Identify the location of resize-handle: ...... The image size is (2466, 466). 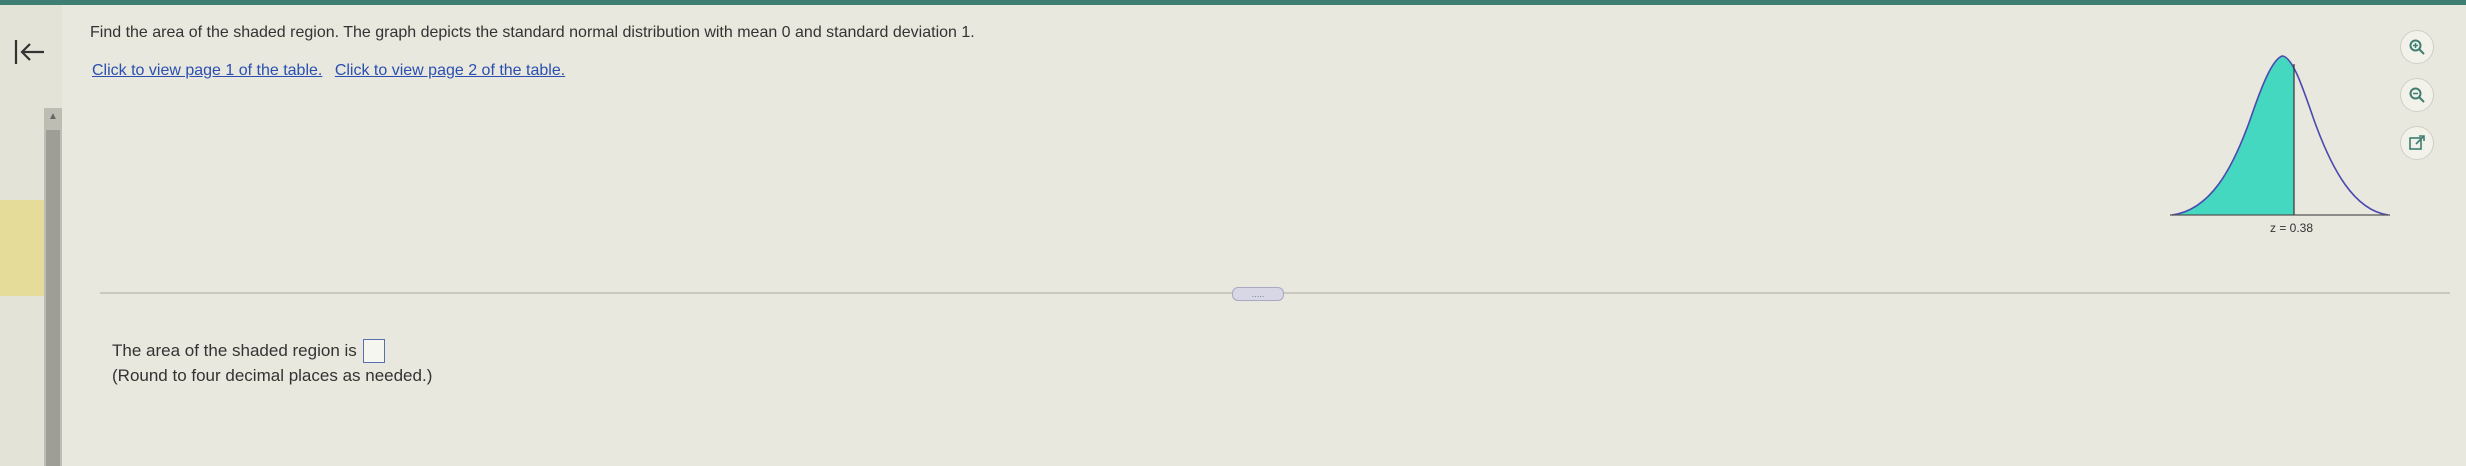
(1258, 294).